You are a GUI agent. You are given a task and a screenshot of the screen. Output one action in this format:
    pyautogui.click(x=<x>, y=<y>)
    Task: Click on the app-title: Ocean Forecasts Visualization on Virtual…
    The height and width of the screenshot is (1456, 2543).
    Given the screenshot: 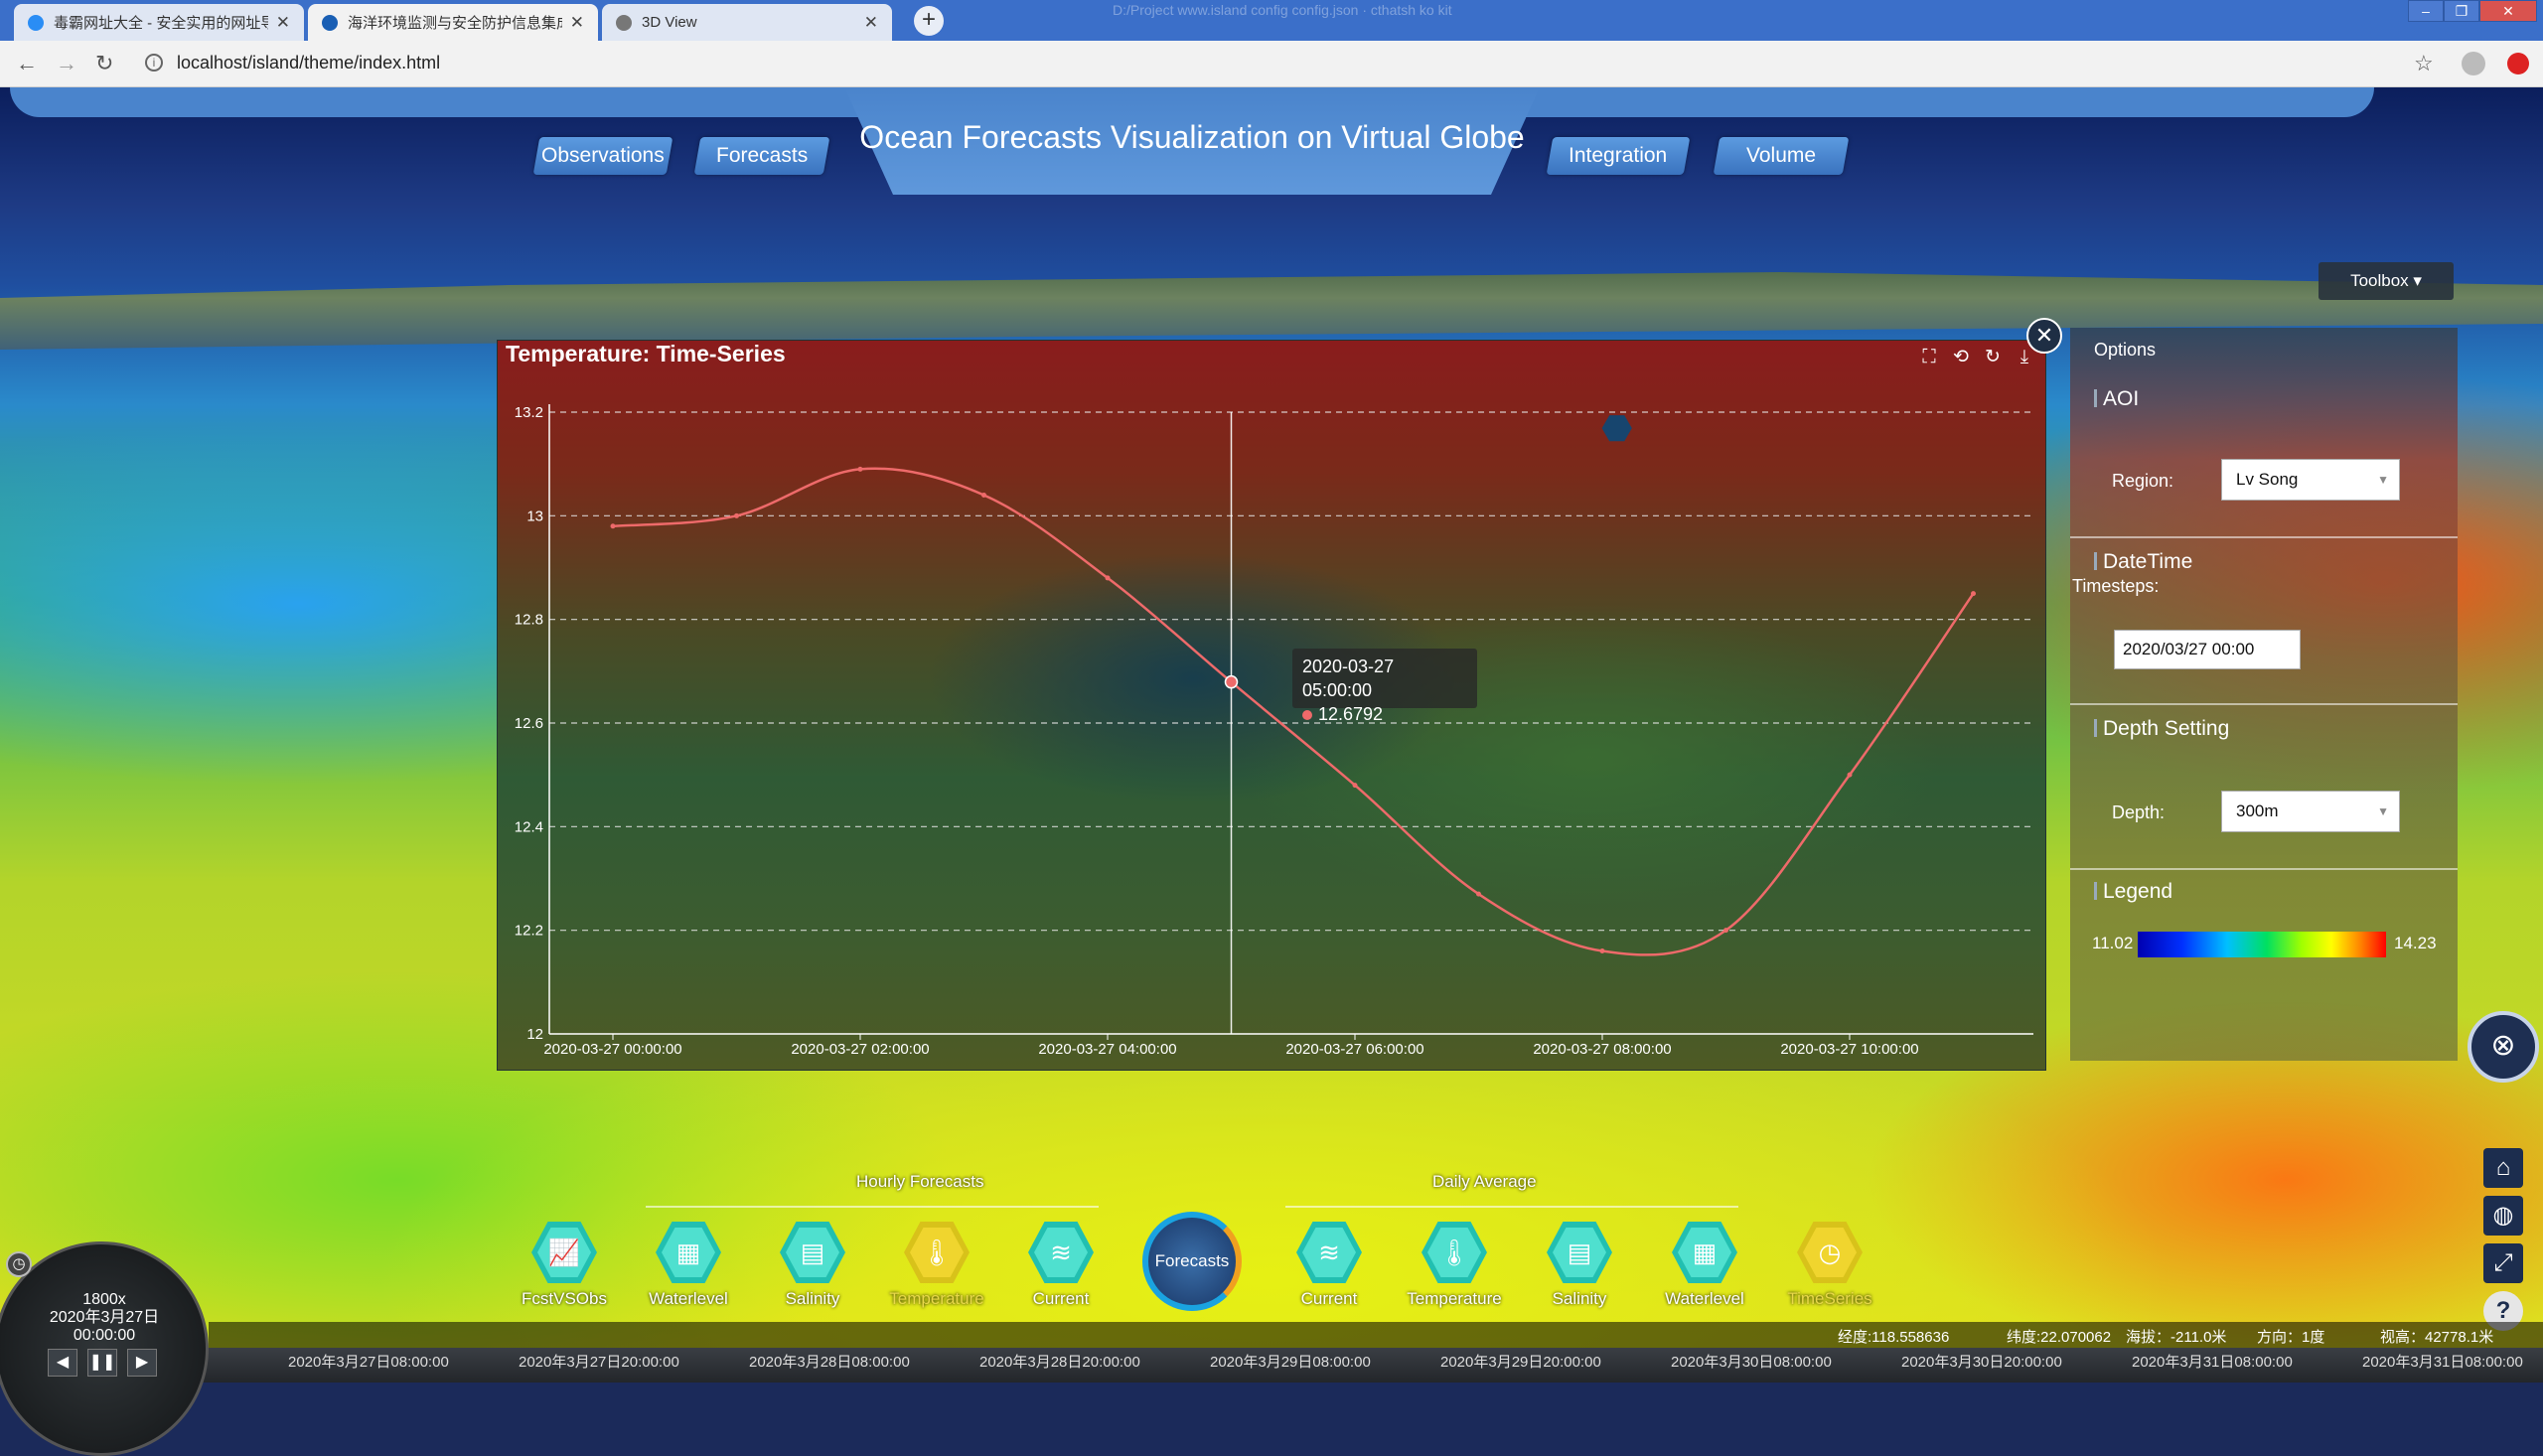 What is the action you would take?
    pyautogui.click(x=1192, y=137)
    